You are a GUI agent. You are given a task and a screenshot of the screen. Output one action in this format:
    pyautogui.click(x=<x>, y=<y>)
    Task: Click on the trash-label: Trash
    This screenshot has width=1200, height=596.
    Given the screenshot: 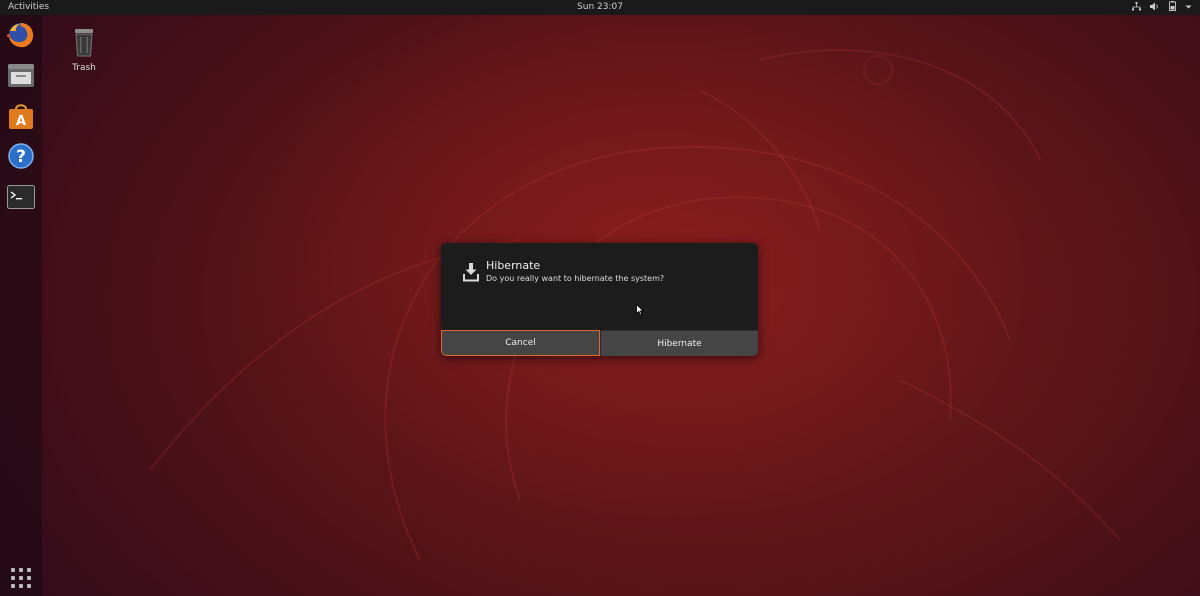 What is the action you would take?
    pyautogui.click(x=84, y=68)
    